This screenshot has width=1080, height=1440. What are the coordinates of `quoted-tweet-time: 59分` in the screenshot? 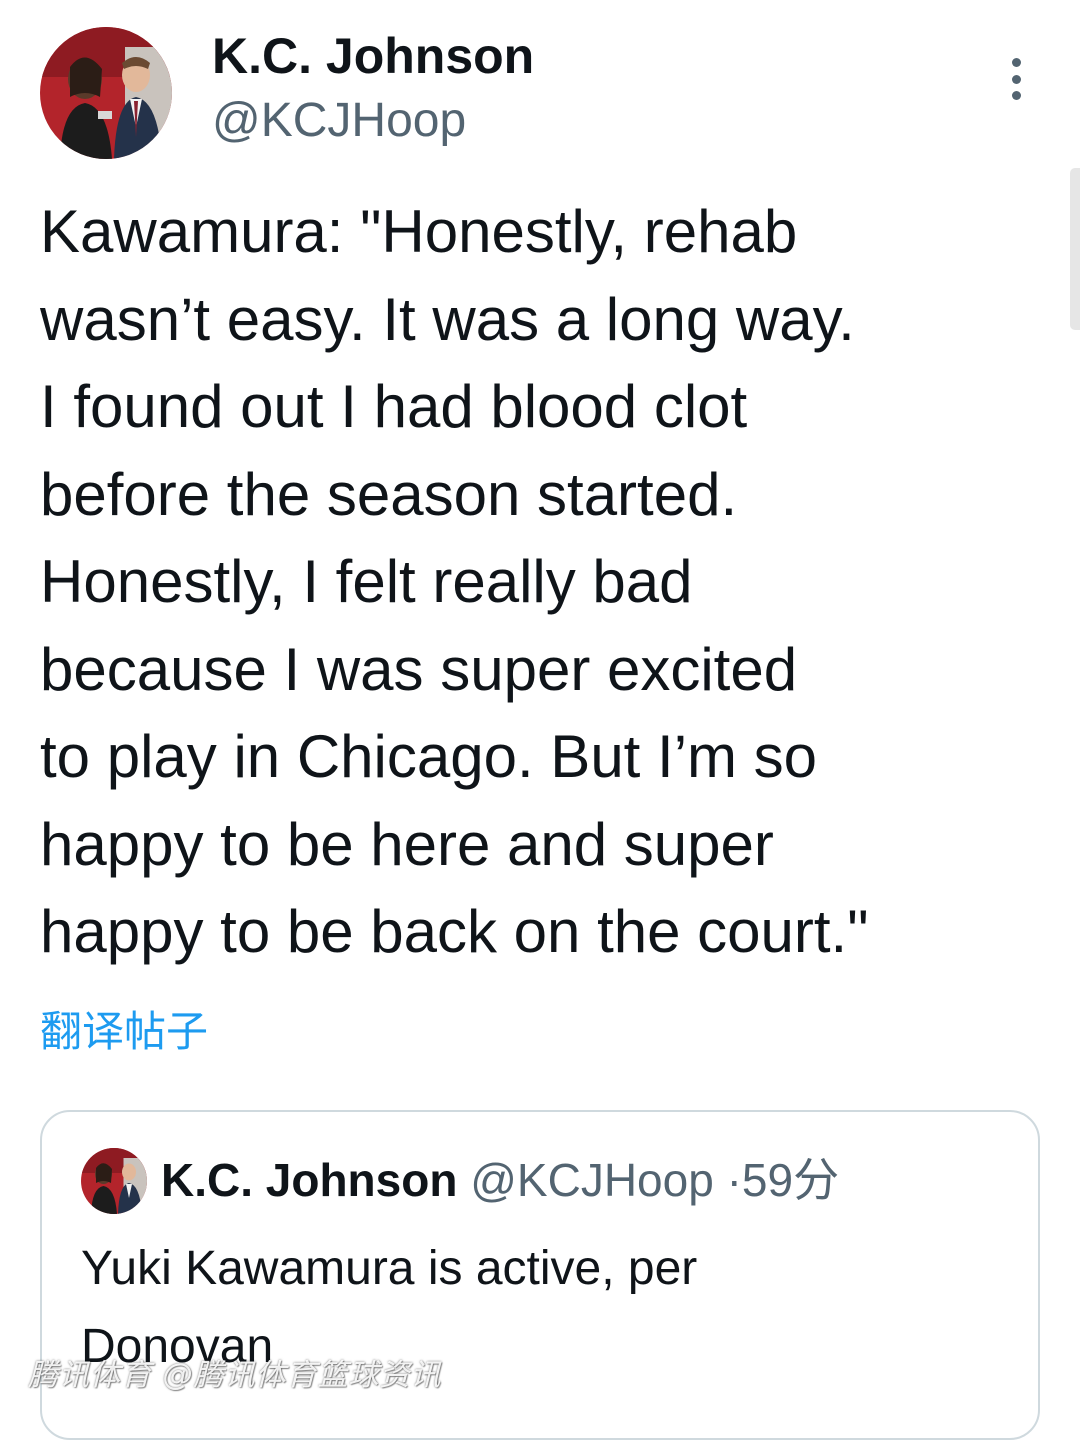 It's located at (790, 1180).